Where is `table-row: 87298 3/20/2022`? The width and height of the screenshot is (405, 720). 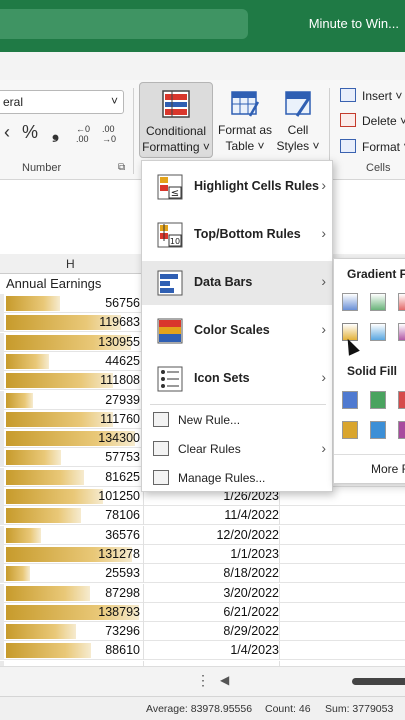
table-row: 87298 3/20/2022 is located at coordinates (202, 593).